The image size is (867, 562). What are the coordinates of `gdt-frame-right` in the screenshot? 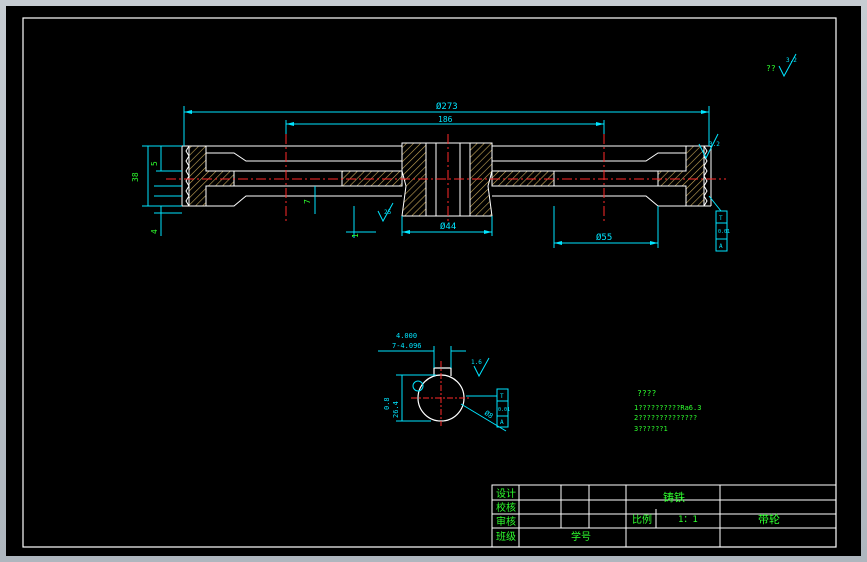 It's located at (718, 223).